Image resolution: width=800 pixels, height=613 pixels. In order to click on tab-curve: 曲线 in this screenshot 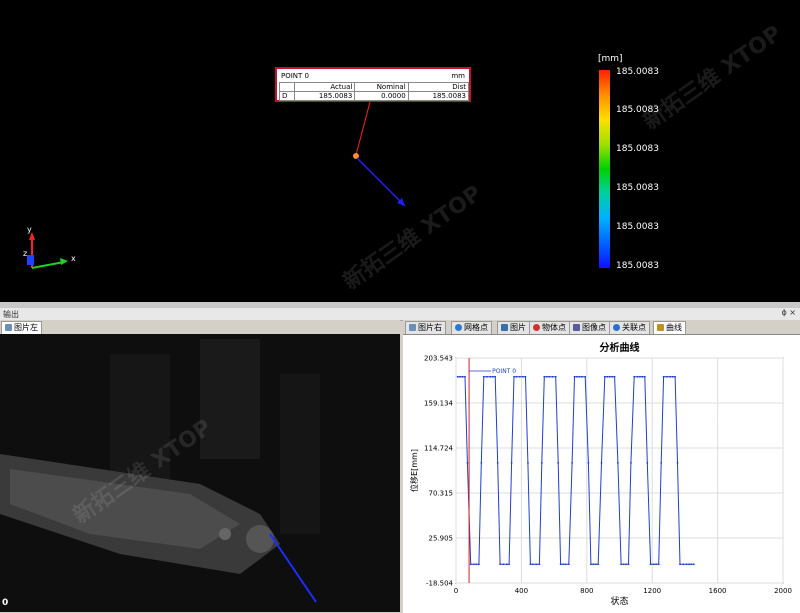, I will do `click(669, 327)`.